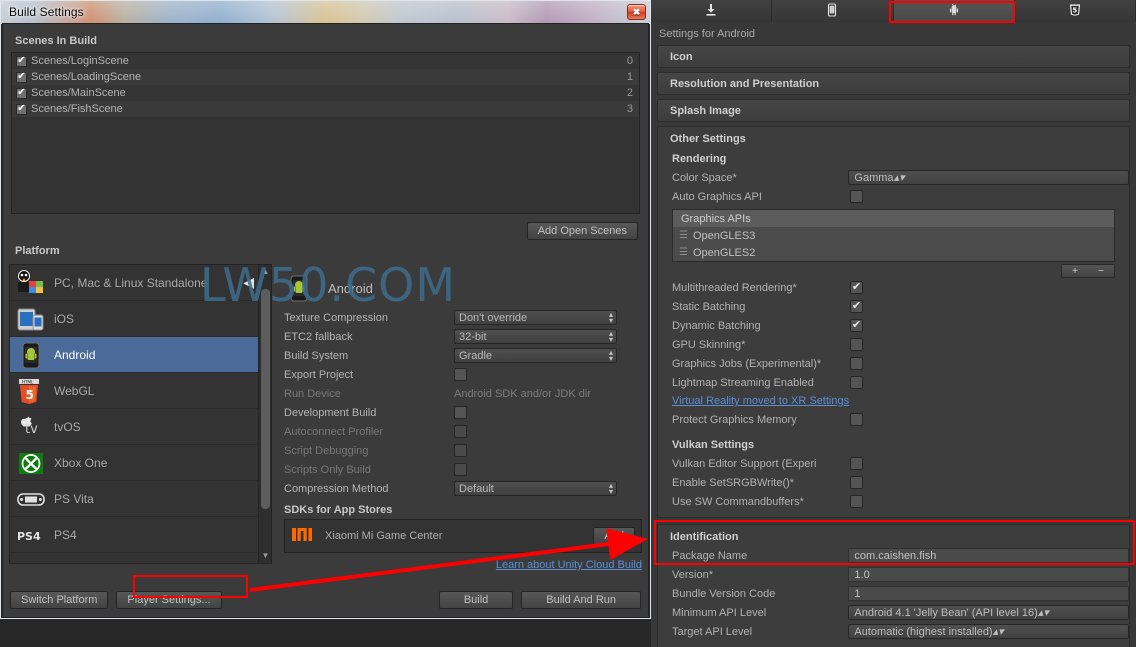 Image resolution: width=1136 pixels, height=647 pixels. I want to click on list-item: ☰ OpenGLES3, so click(893, 235).